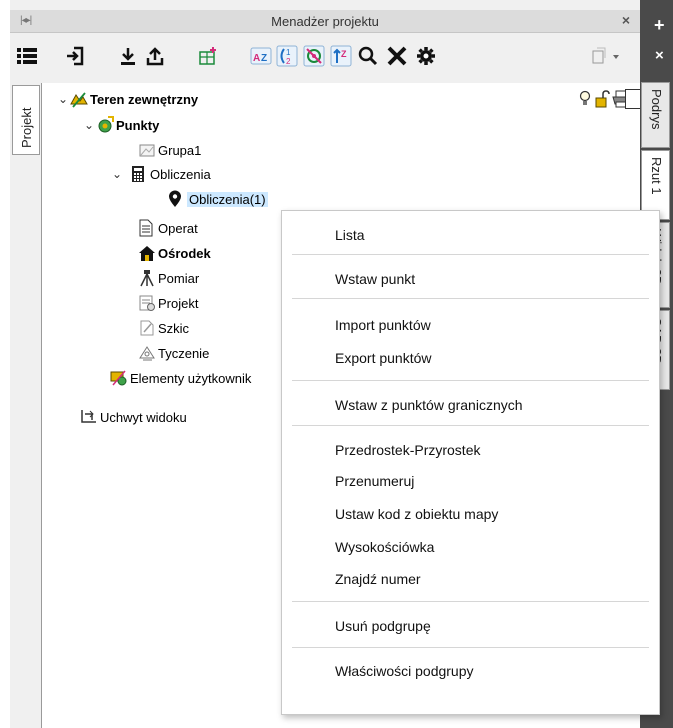 This screenshot has width=673, height=728. What do you see at coordinates (626, 20) in the screenshot?
I see `close-panel-button: ×` at bounding box center [626, 20].